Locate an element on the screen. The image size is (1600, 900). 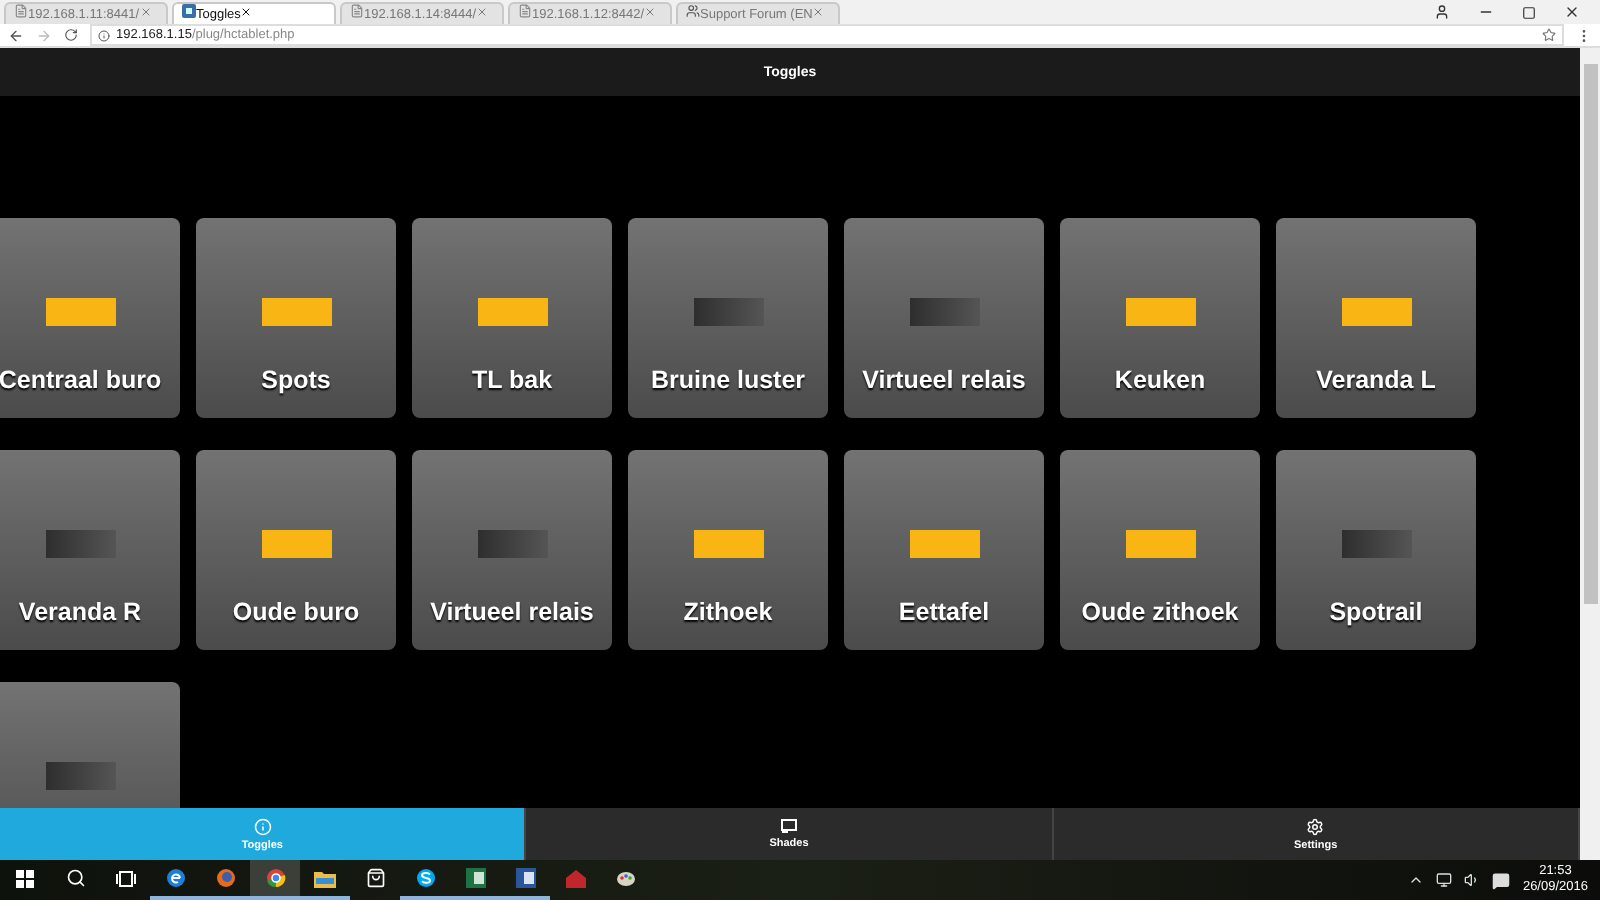
settings-icon is located at coordinates (1315, 826).